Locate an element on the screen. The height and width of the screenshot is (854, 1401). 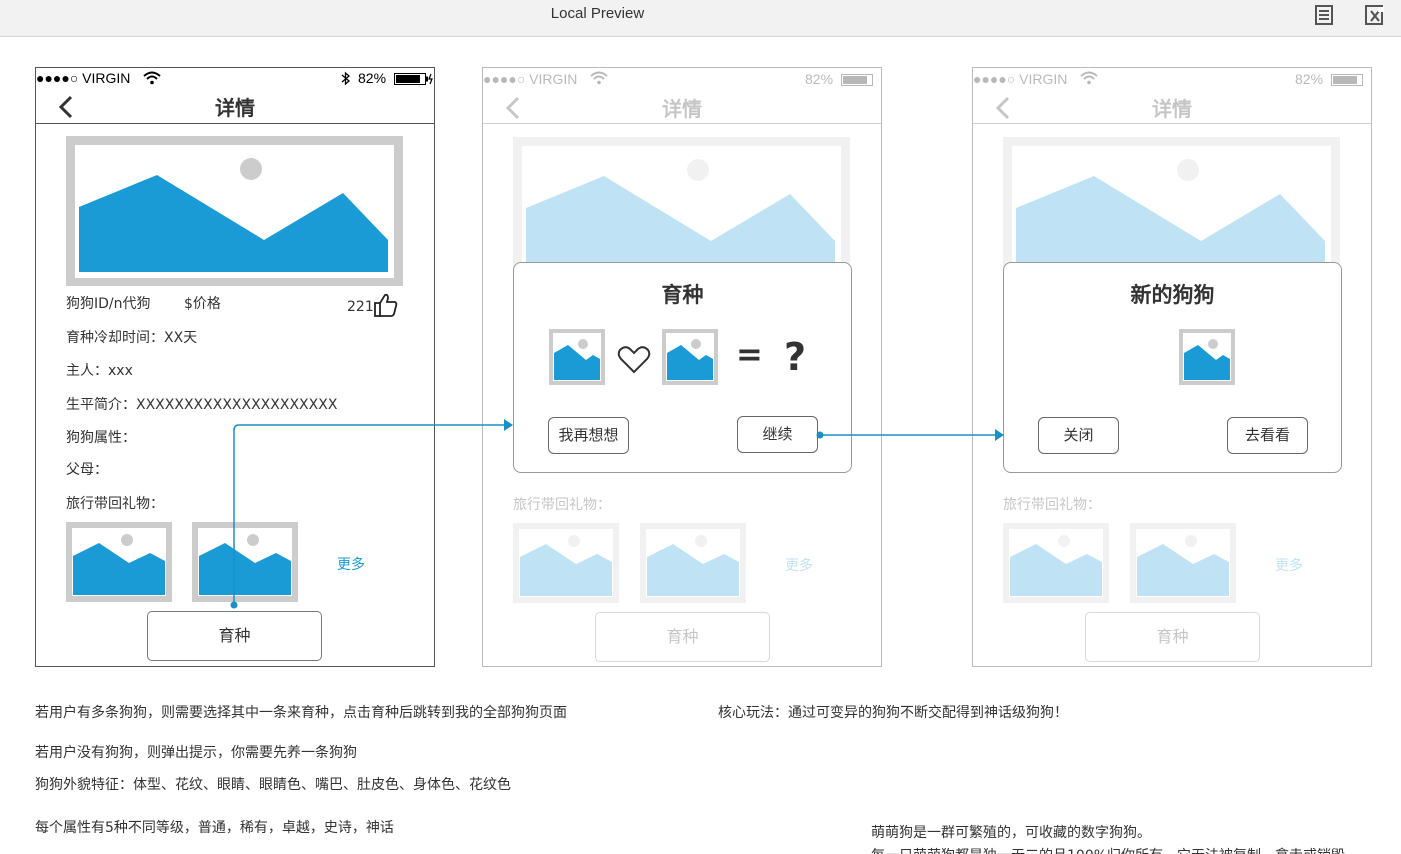
note-text: 每个属性有5种不同等级，普通，稀有，卓越，史诗，神话 is located at coordinates (214, 828).